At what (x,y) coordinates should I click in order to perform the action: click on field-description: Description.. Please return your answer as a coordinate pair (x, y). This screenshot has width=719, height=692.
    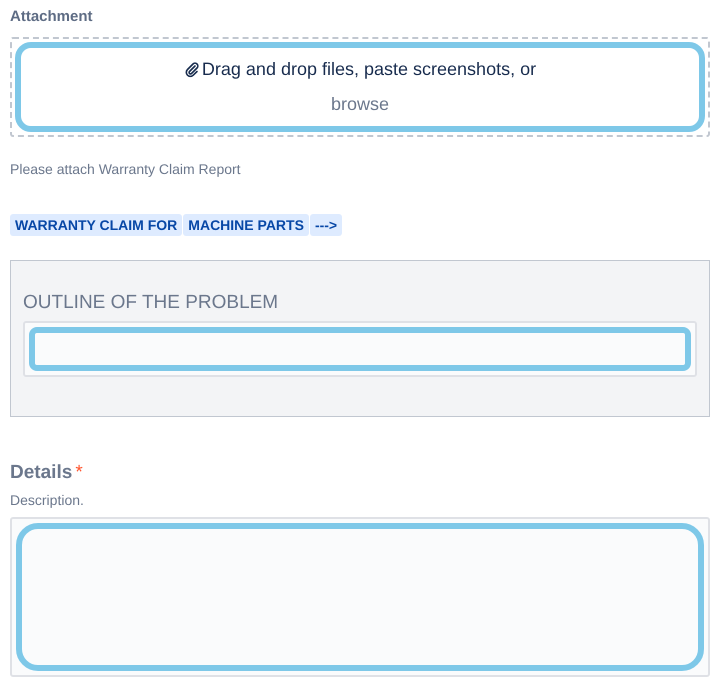
    Looking at the image, I should click on (47, 500).